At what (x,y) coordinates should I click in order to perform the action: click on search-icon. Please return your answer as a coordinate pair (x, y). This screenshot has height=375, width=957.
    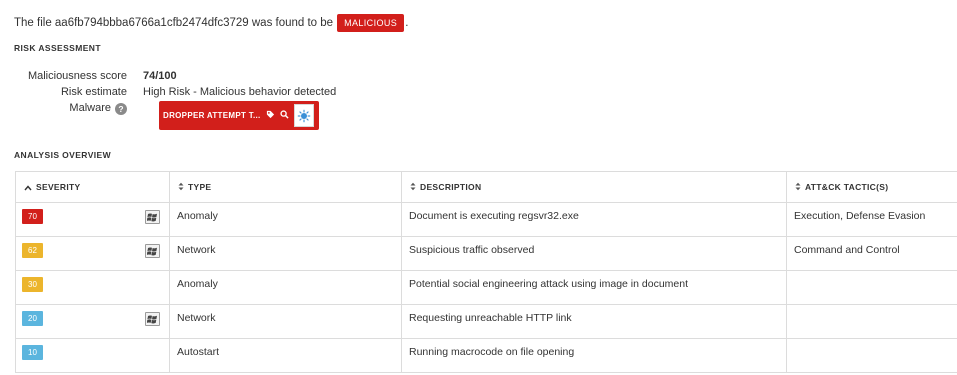
    Looking at the image, I should click on (284, 115).